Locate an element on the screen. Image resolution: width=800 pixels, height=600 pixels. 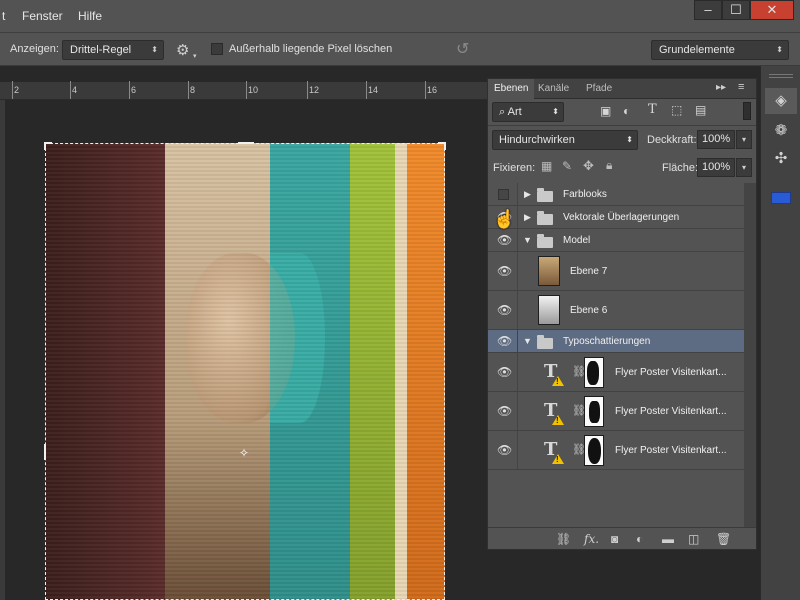
small-caret-icon: ▾ is located at coordinates (195, 56).